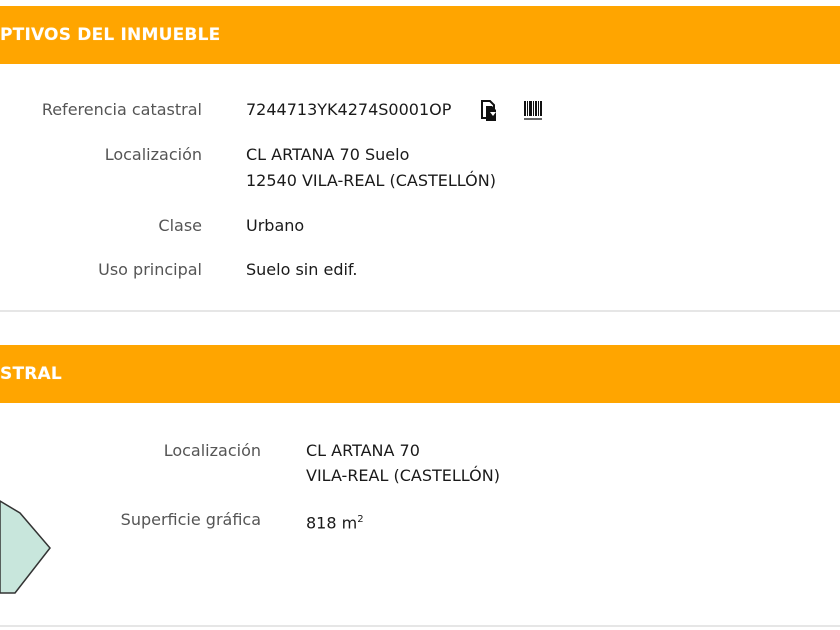  What do you see at coordinates (302, 269) in the screenshot?
I see `main-use-value: Suelo sin edif.` at bounding box center [302, 269].